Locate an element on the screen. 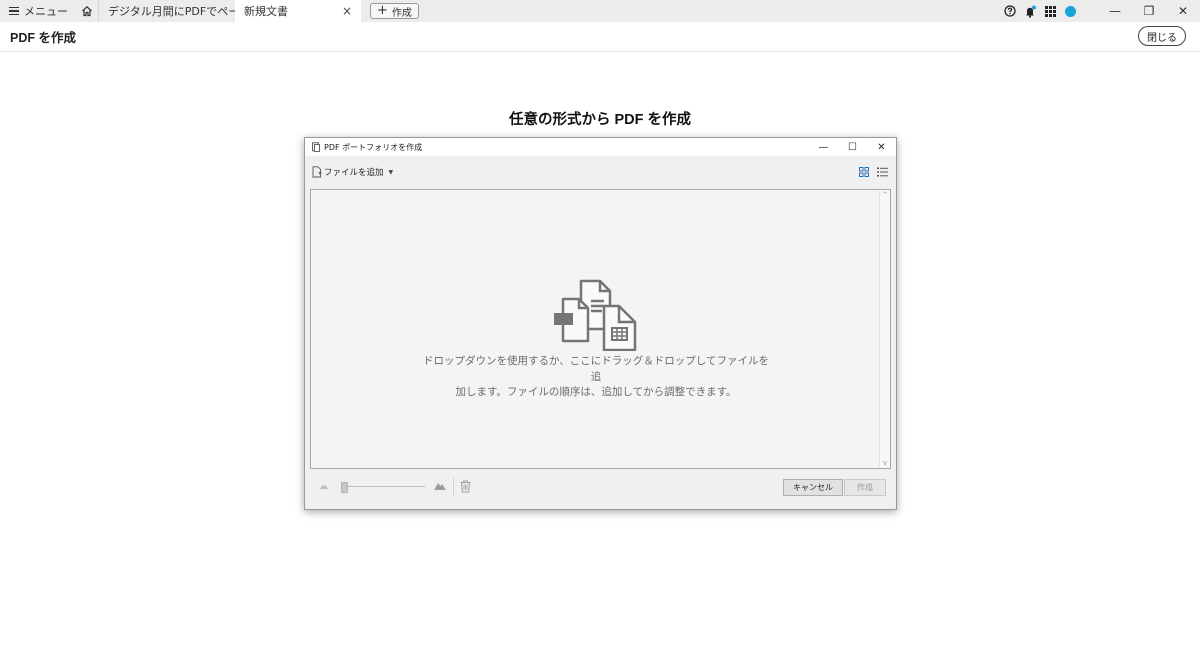  avatar is located at coordinates (1070, 11).